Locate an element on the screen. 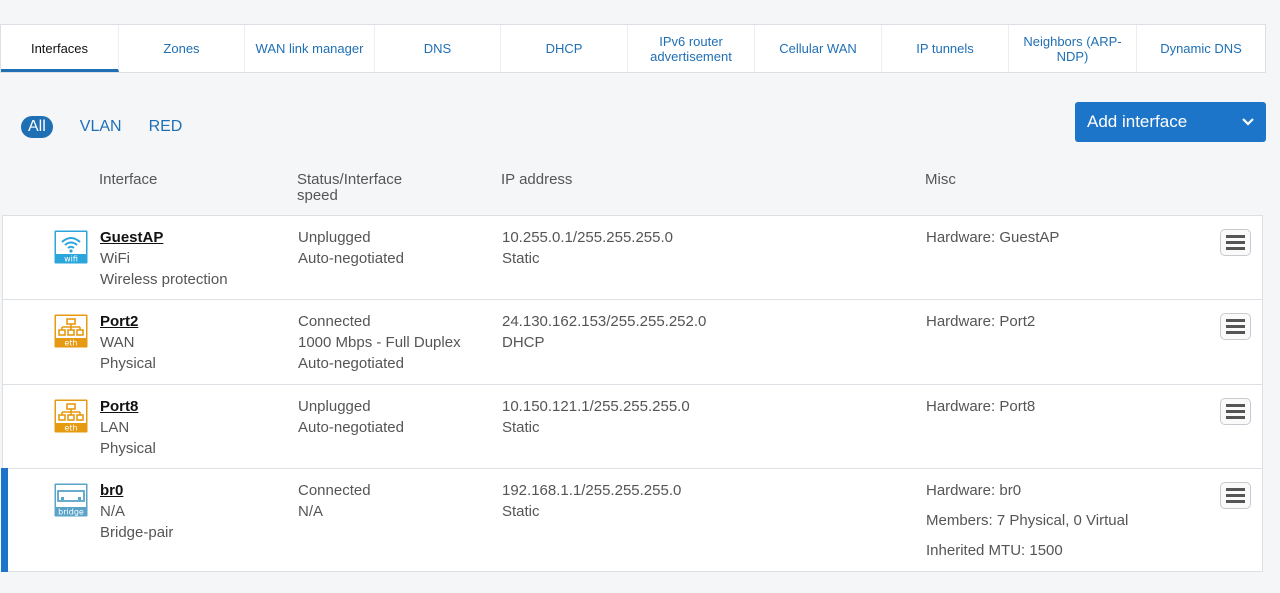 Image resolution: width=1280 pixels, height=593 pixels. tab-wan-link-manager: WAN link manager is located at coordinates (310, 48).